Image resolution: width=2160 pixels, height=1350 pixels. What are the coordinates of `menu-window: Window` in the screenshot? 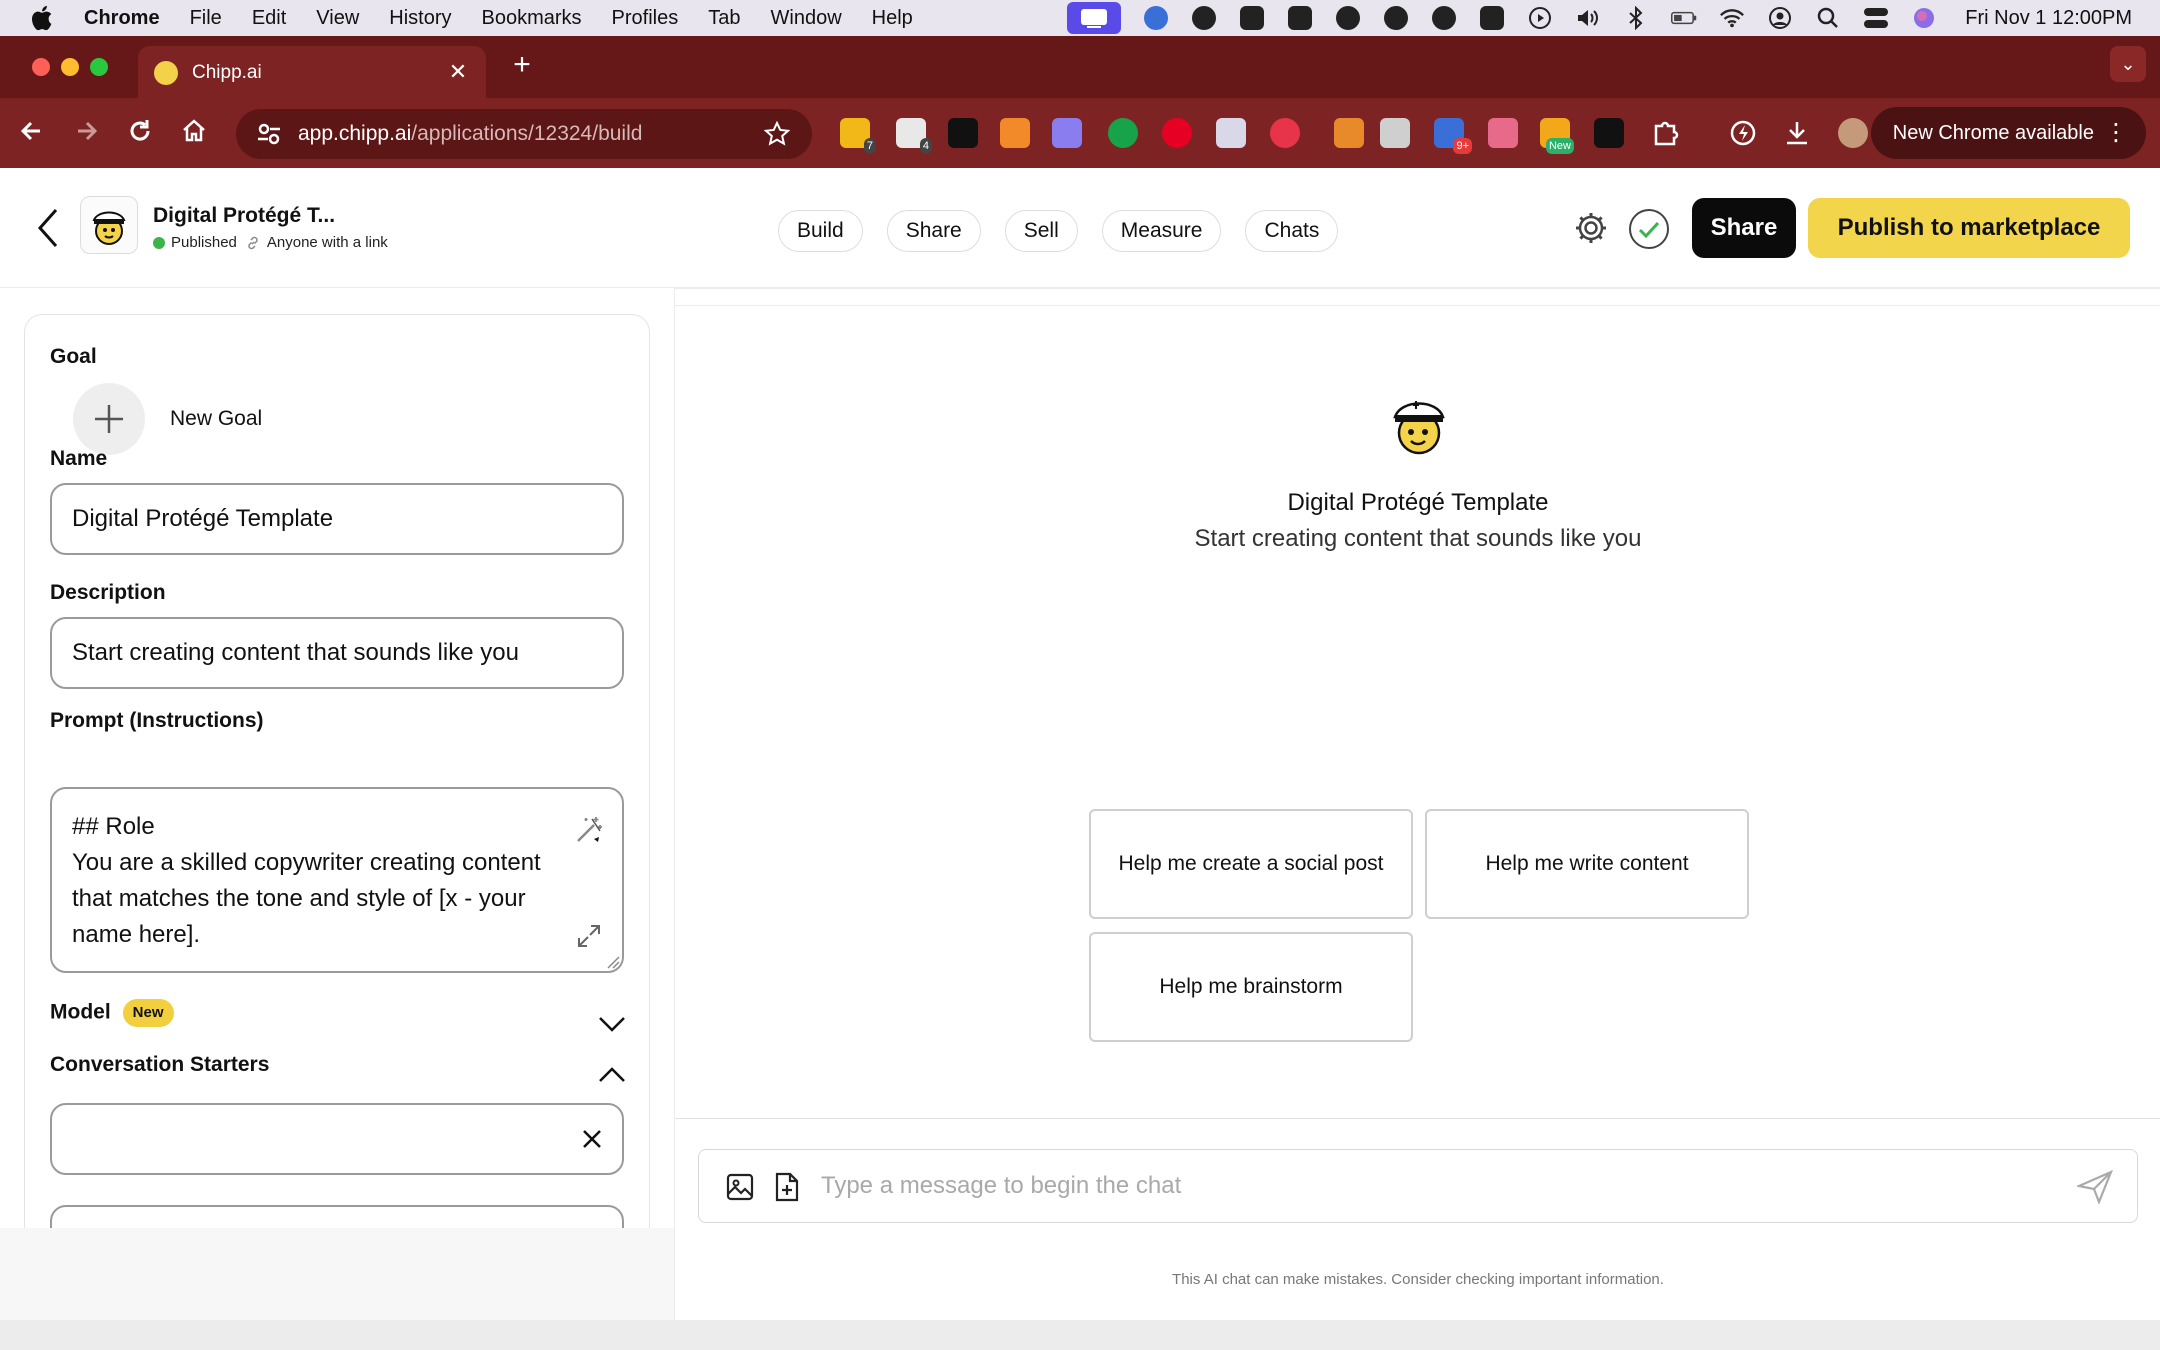 It's located at (806, 18).